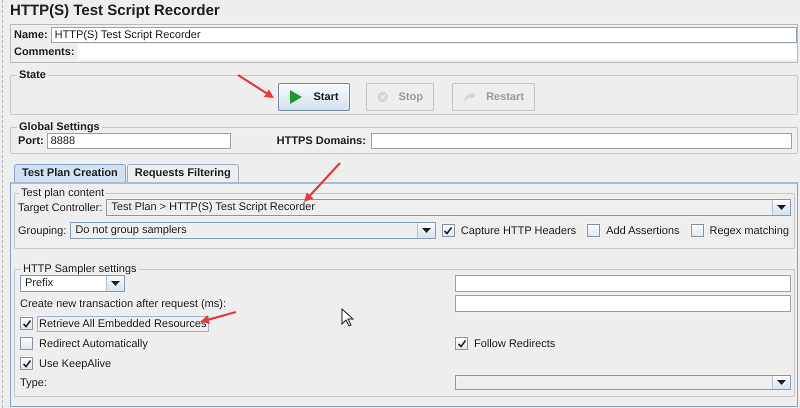 This screenshot has width=800, height=408. Describe the element at coordinates (60, 208) in the screenshot. I see `field-label: Target Controller:` at that location.